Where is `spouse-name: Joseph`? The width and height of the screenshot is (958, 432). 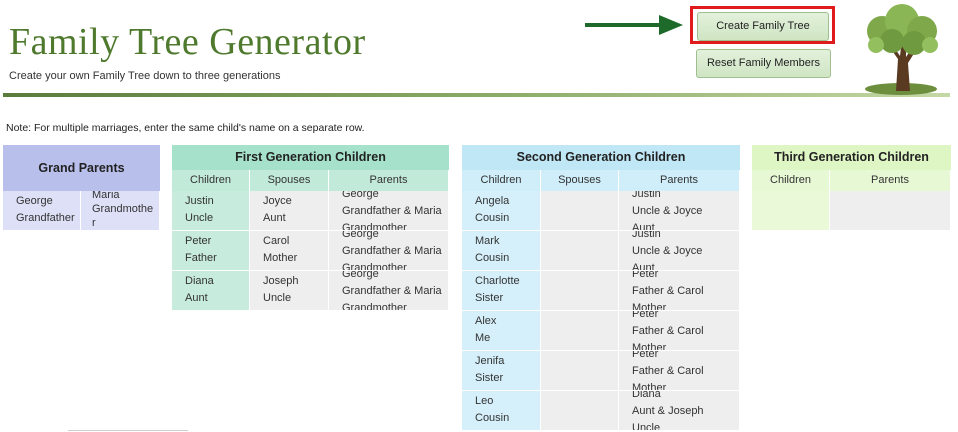
spouse-name: Joseph is located at coordinates (281, 281).